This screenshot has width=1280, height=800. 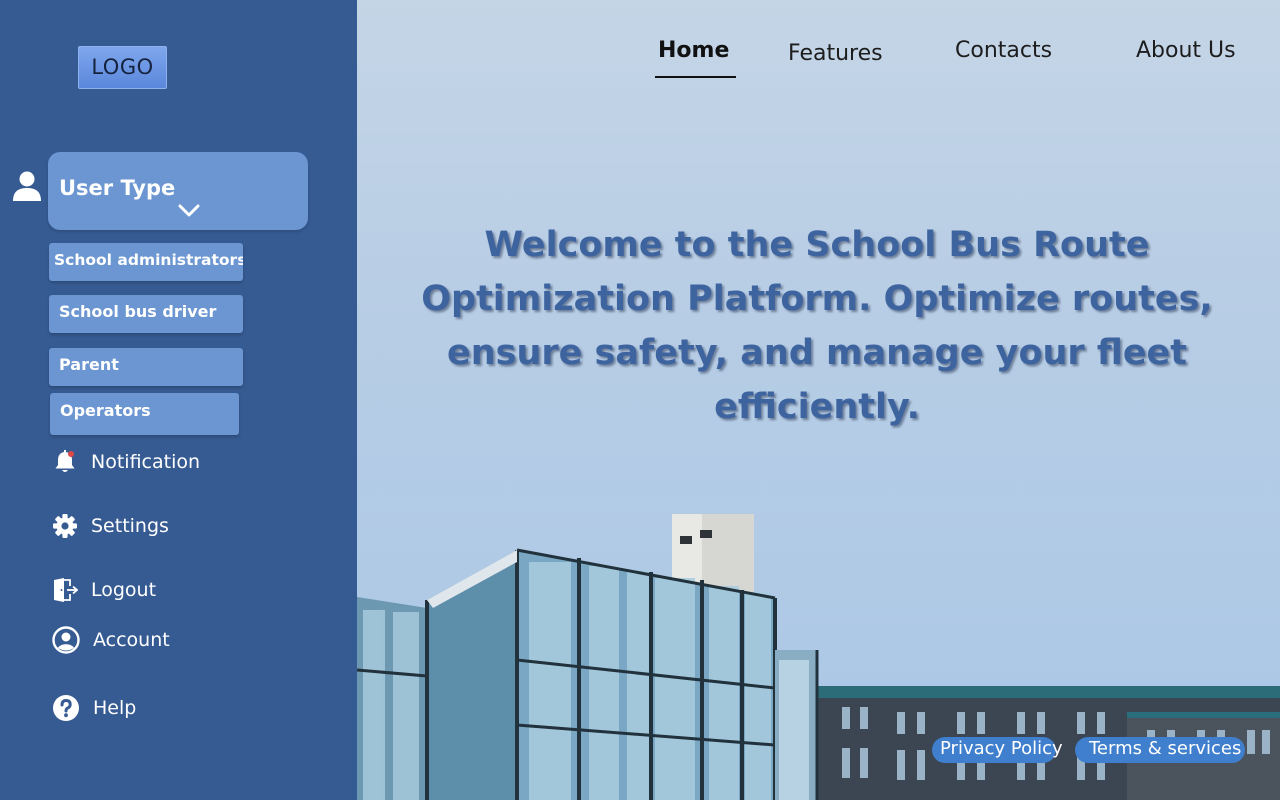 What do you see at coordinates (189, 197) in the screenshot?
I see `chevron-down-icon` at bounding box center [189, 197].